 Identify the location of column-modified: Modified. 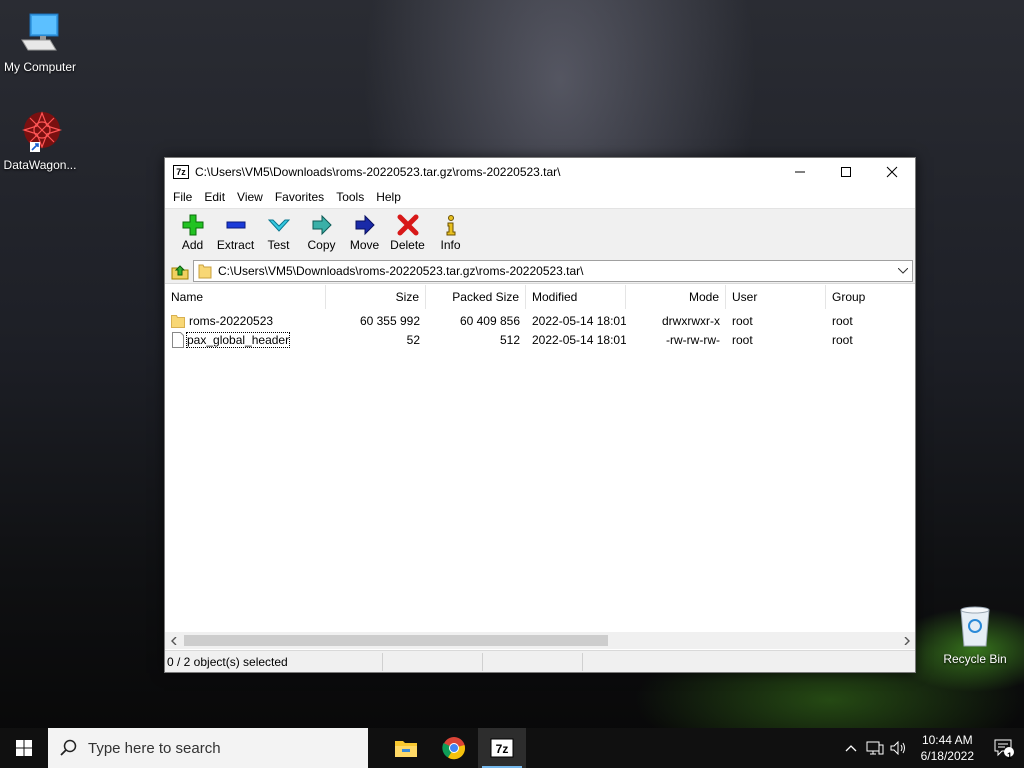
(576, 296).